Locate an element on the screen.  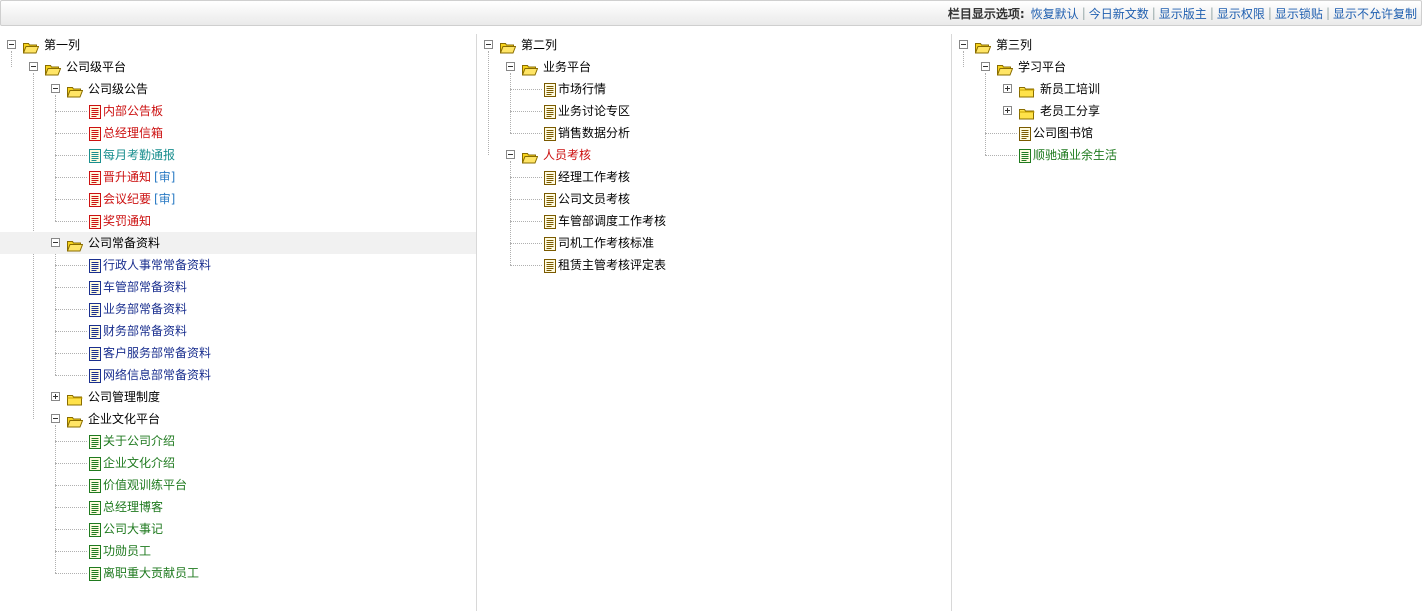
tree-item-label: 客户服务部常备资料 is located at coordinates (157, 353).